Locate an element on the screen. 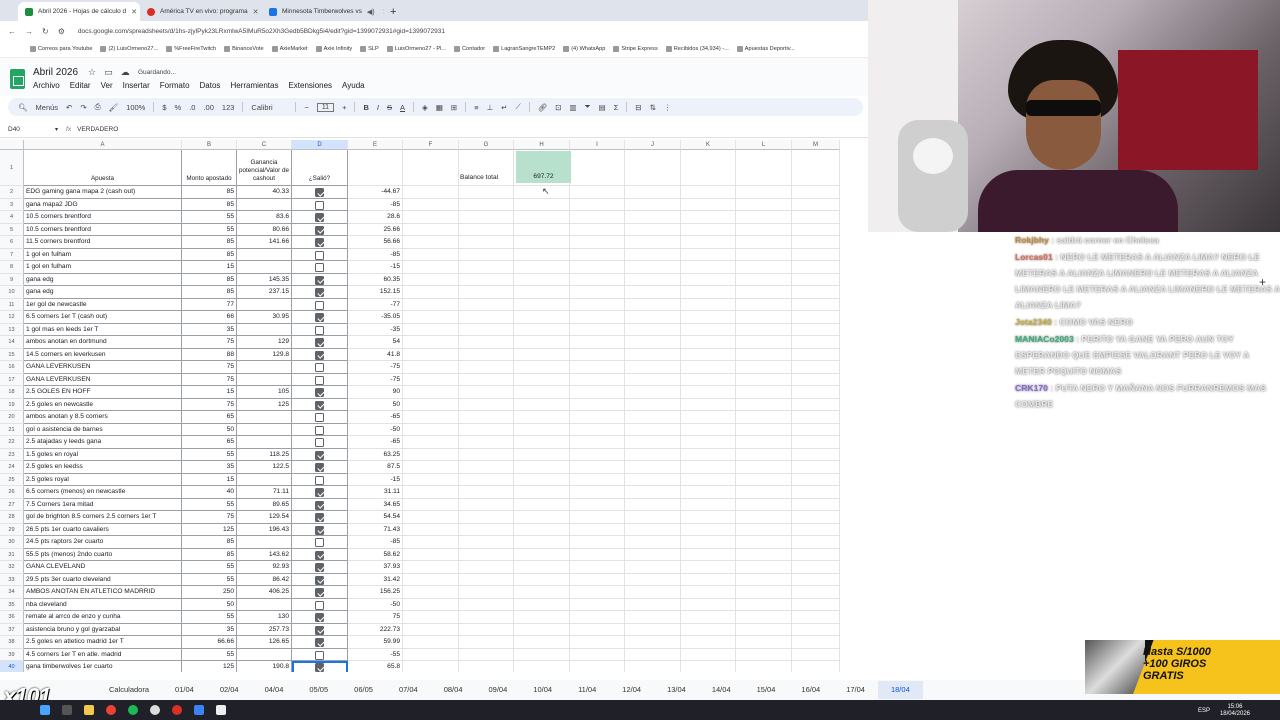 This screenshot has width=1280, height=720. filter-views-icon: ▤ is located at coordinates (602, 107).